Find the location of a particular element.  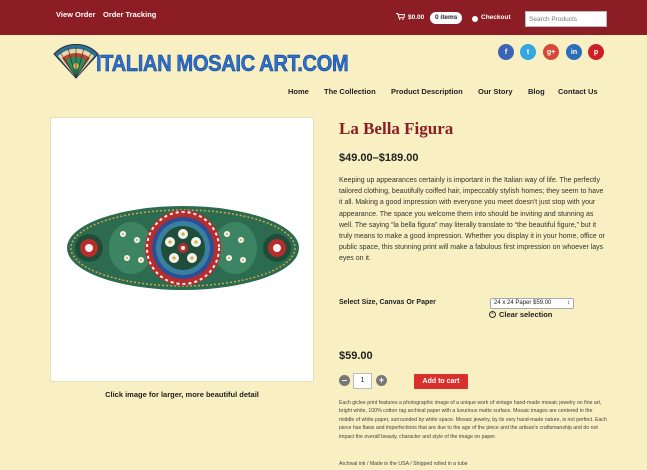

search-input is located at coordinates (566, 19).